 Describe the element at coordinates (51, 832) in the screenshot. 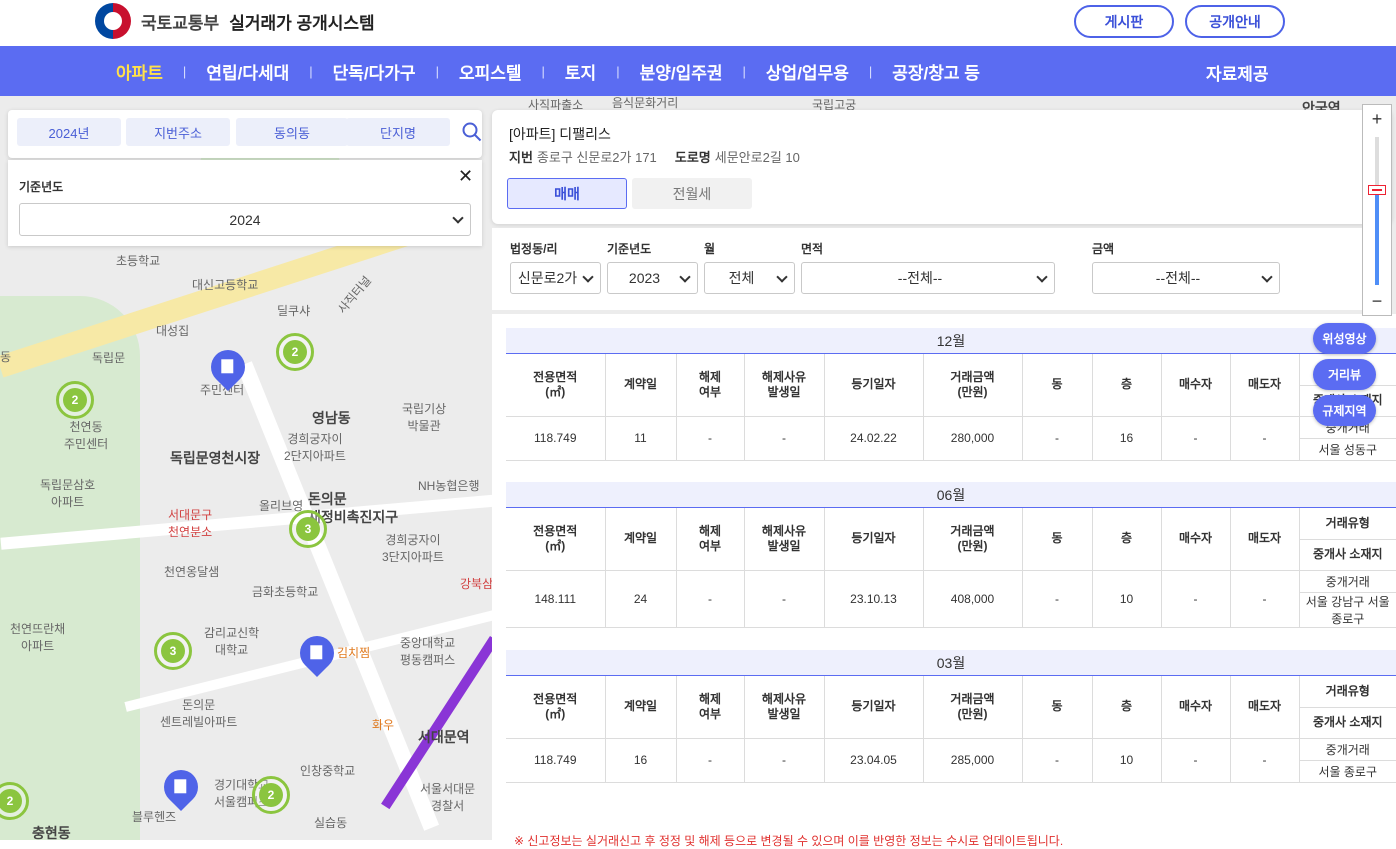

I see `map-label: 충현동` at that location.